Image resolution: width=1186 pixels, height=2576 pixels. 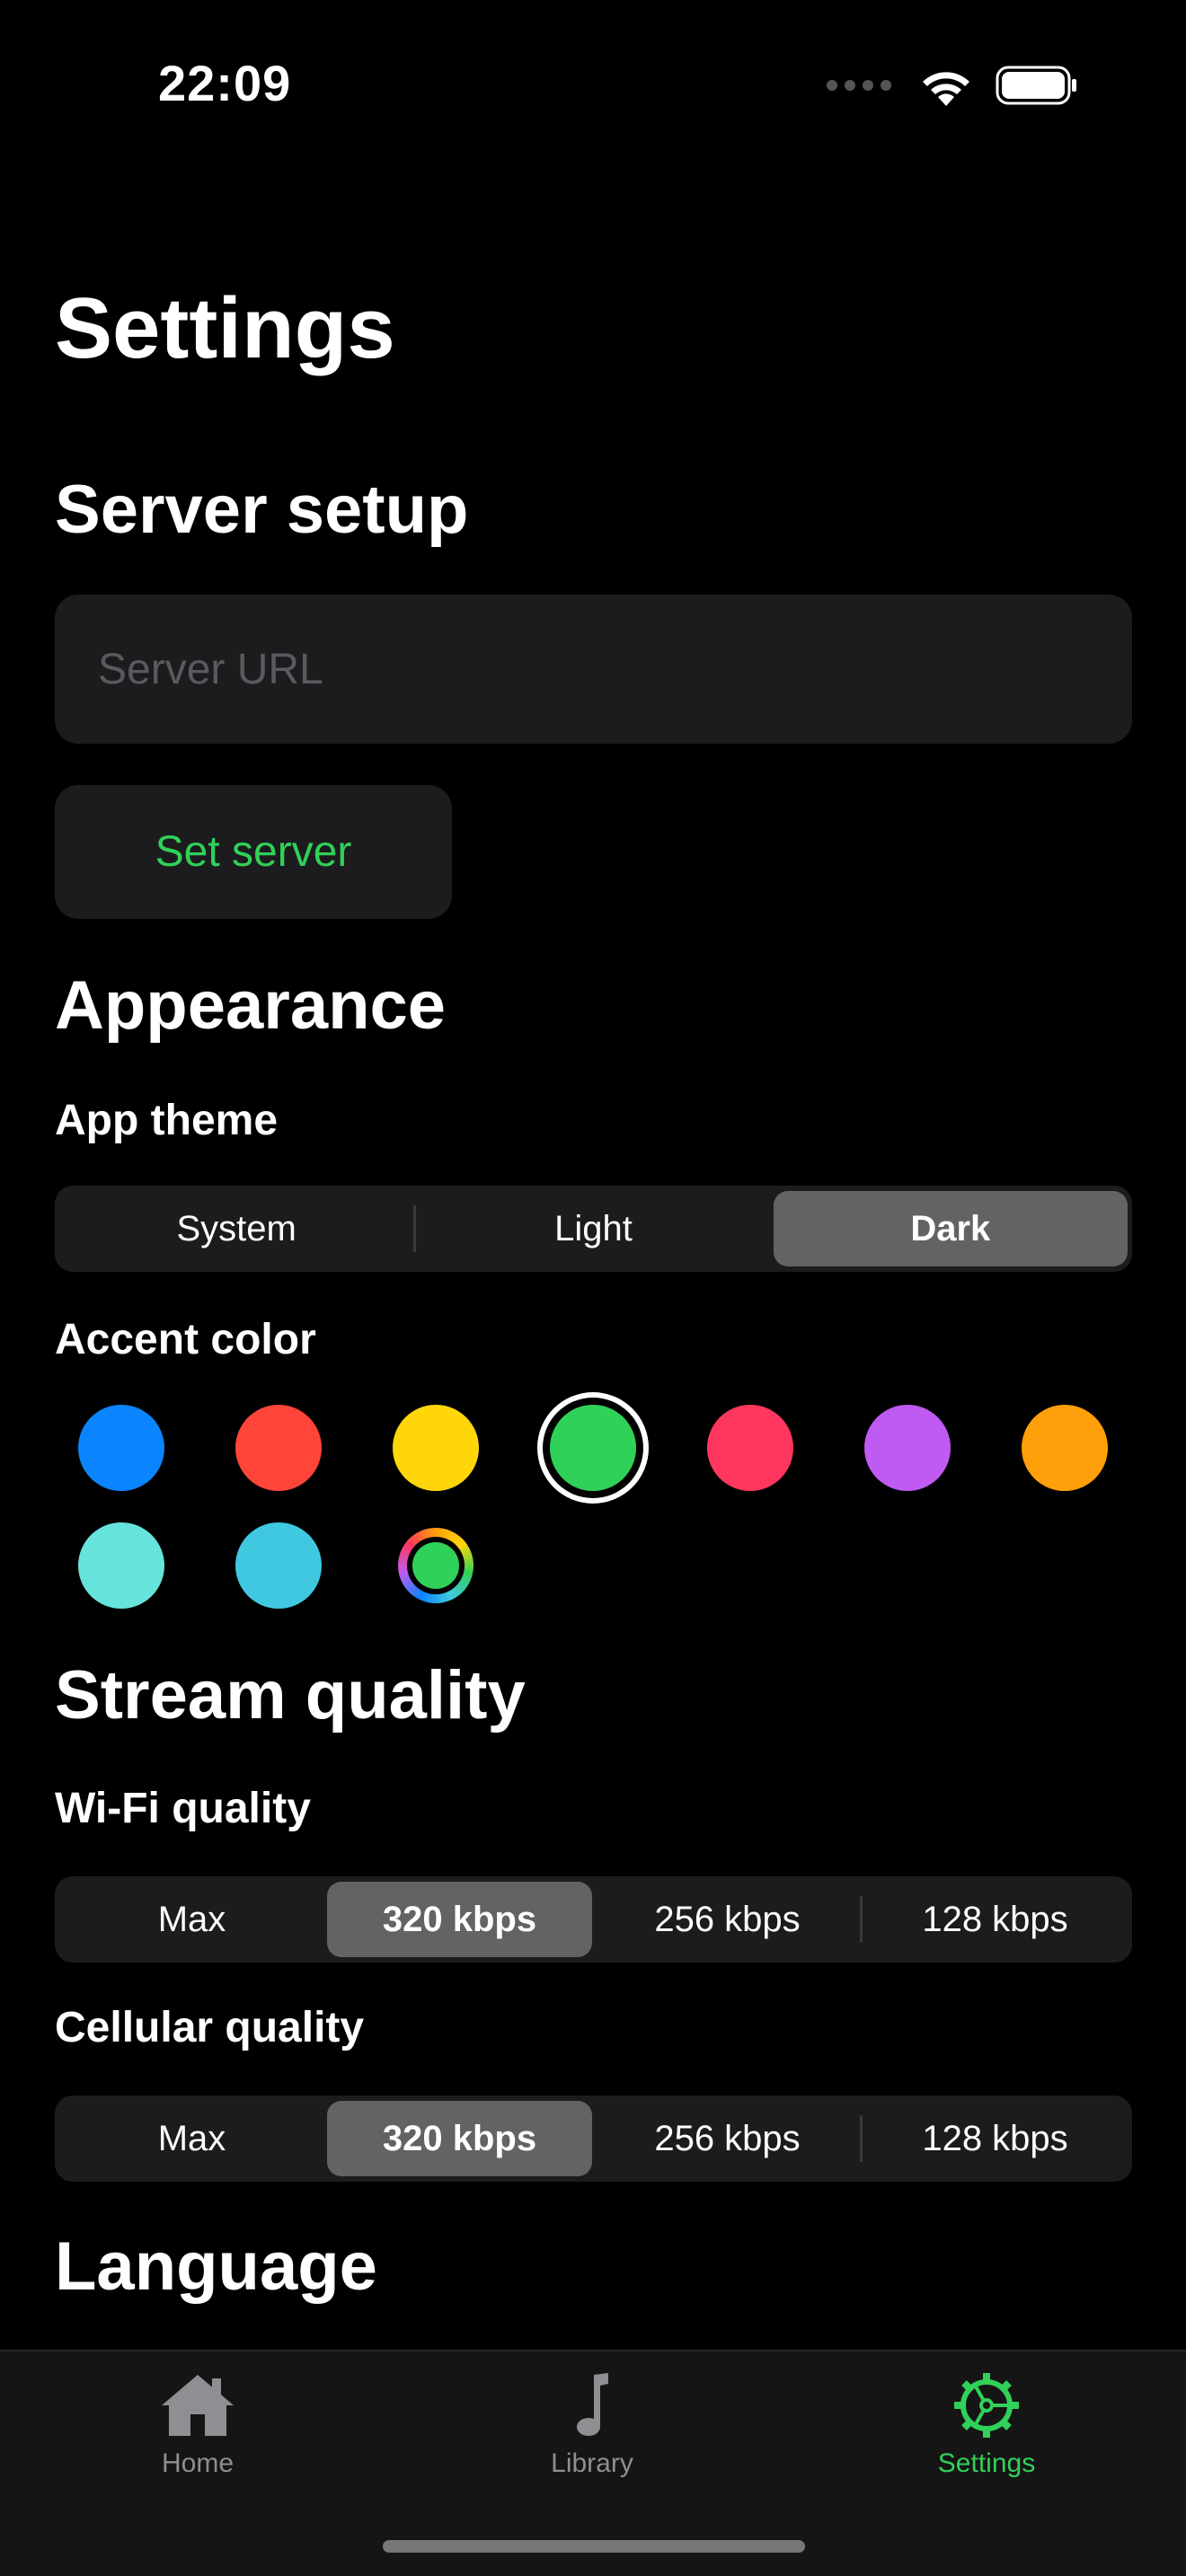 What do you see at coordinates (592, 2463) in the screenshot?
I see `tab-label-library: Library` at bounding box center [592, 2463].